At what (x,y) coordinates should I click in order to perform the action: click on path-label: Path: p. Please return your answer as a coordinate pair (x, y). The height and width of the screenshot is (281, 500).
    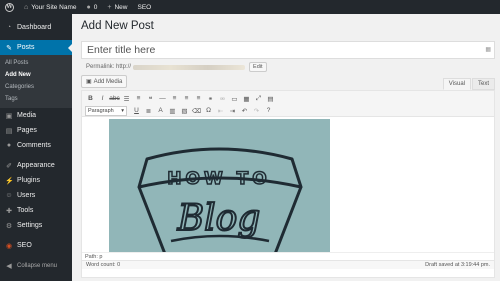
    Looking at the image, I should click on (94, 257).